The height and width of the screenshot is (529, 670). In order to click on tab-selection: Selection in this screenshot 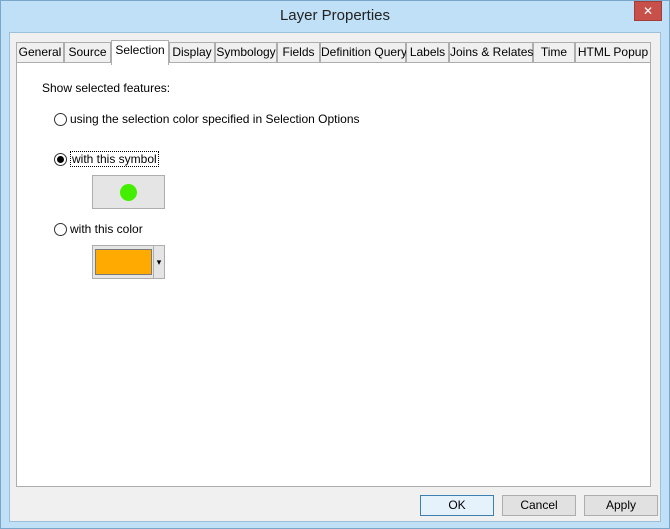, I will do `click(140, 52)`.